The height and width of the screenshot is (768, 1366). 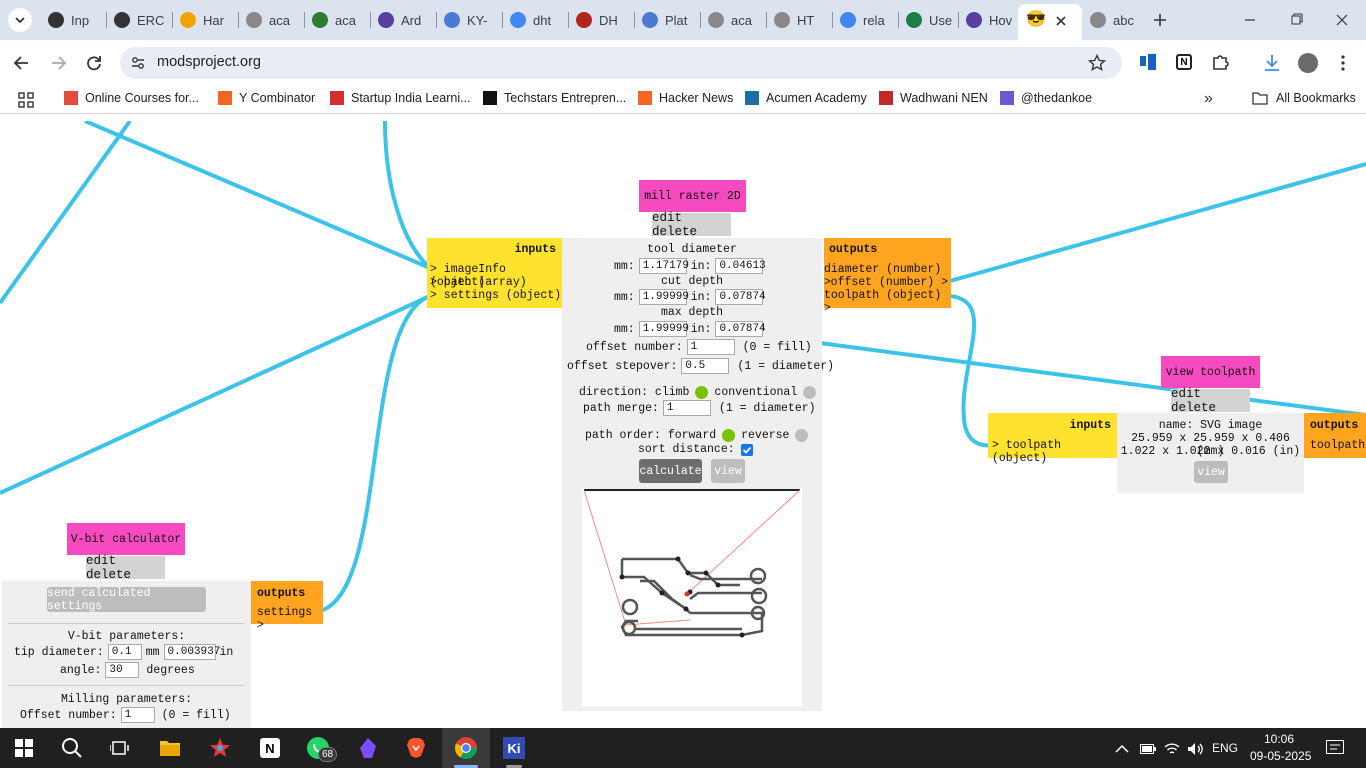 What do you see at coordinates (466, 748) in the screenshot?
I see `chrome-app` at bounding box center [466, 748].